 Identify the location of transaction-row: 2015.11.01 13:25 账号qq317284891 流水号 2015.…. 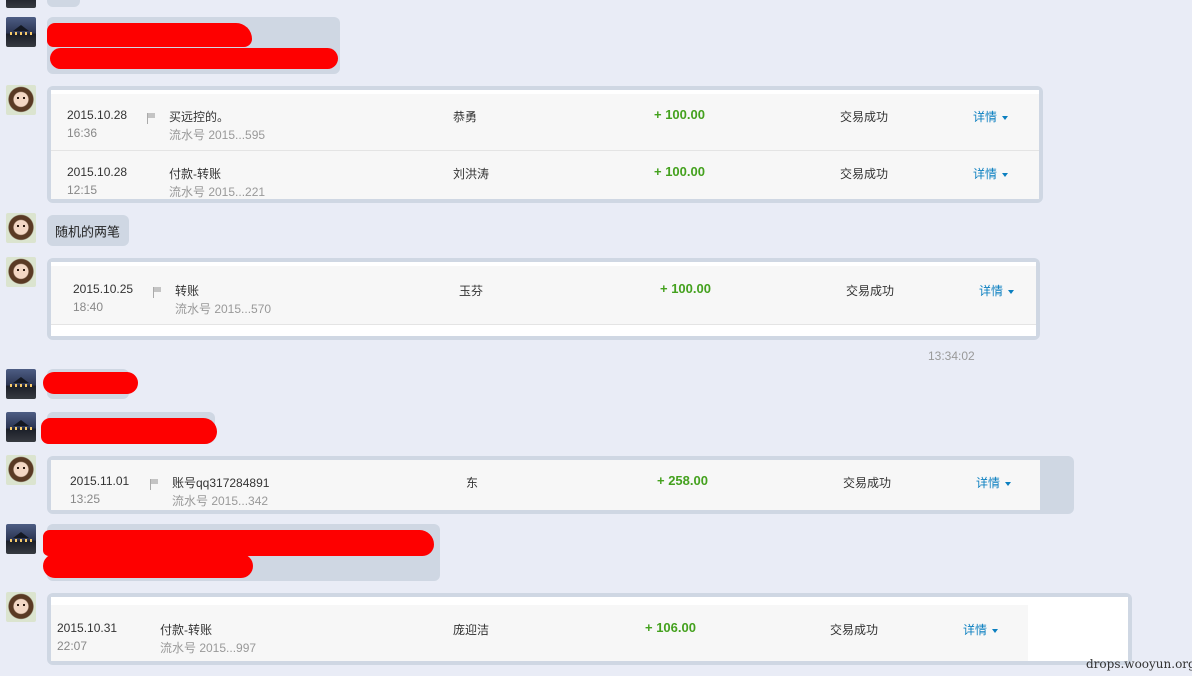
(545, 485).